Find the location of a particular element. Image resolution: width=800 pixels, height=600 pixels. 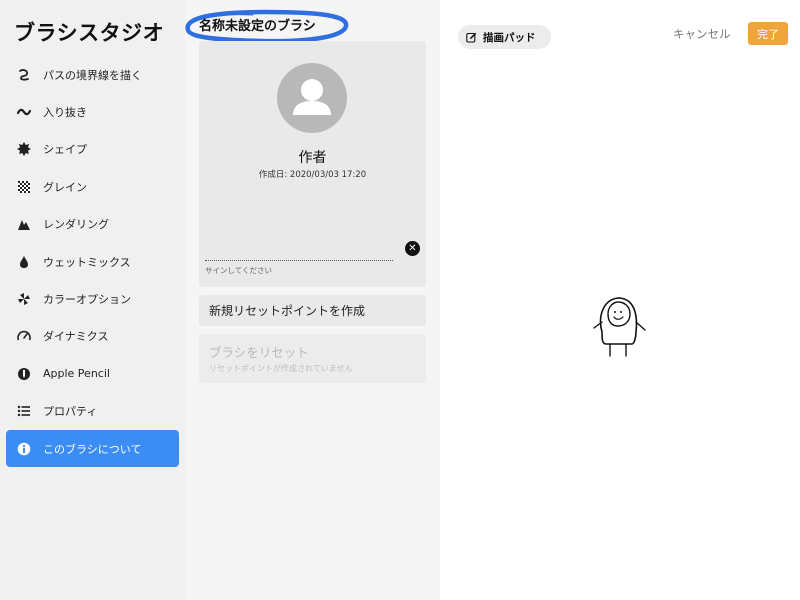

sidebar-item-wet-mix: ウェットミックス is located at coordinates (92, 261).